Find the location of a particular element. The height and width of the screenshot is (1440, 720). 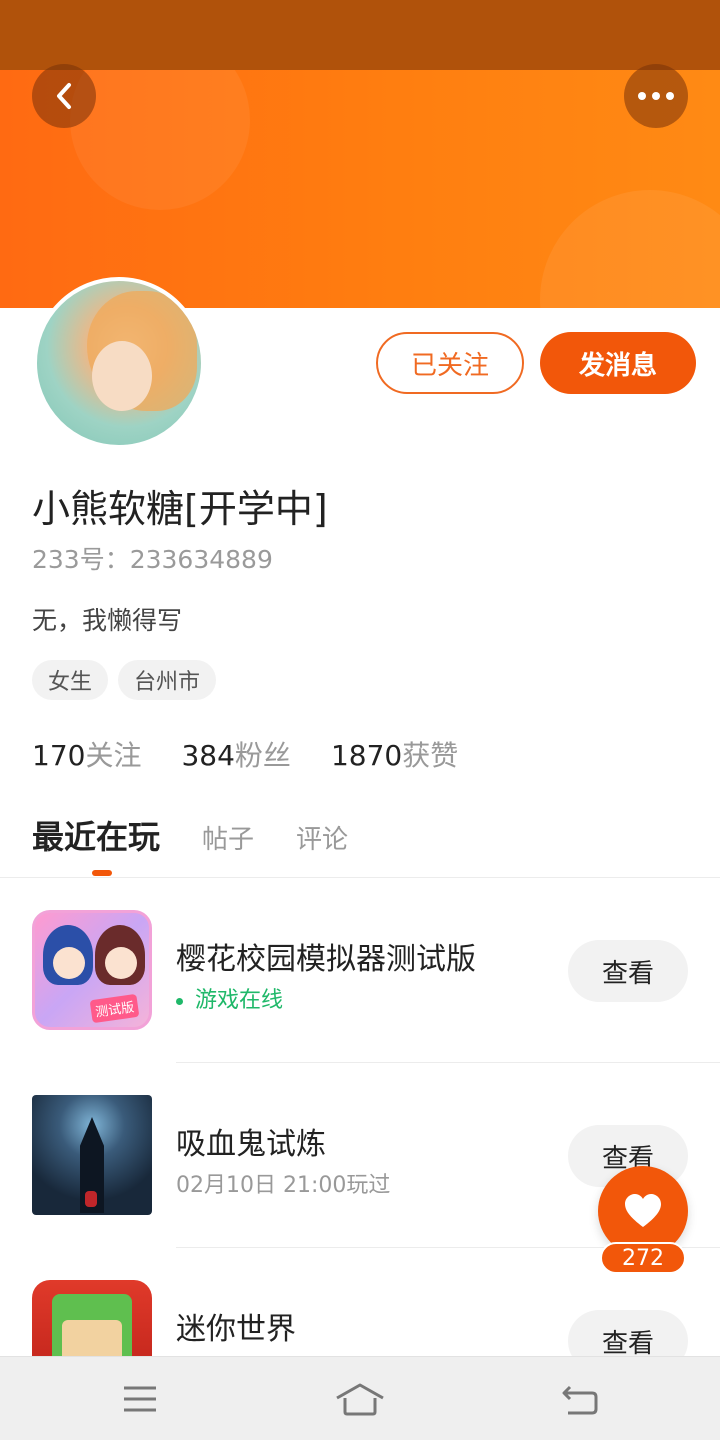

nav-menu-button is located at coordinates (140, 1399).